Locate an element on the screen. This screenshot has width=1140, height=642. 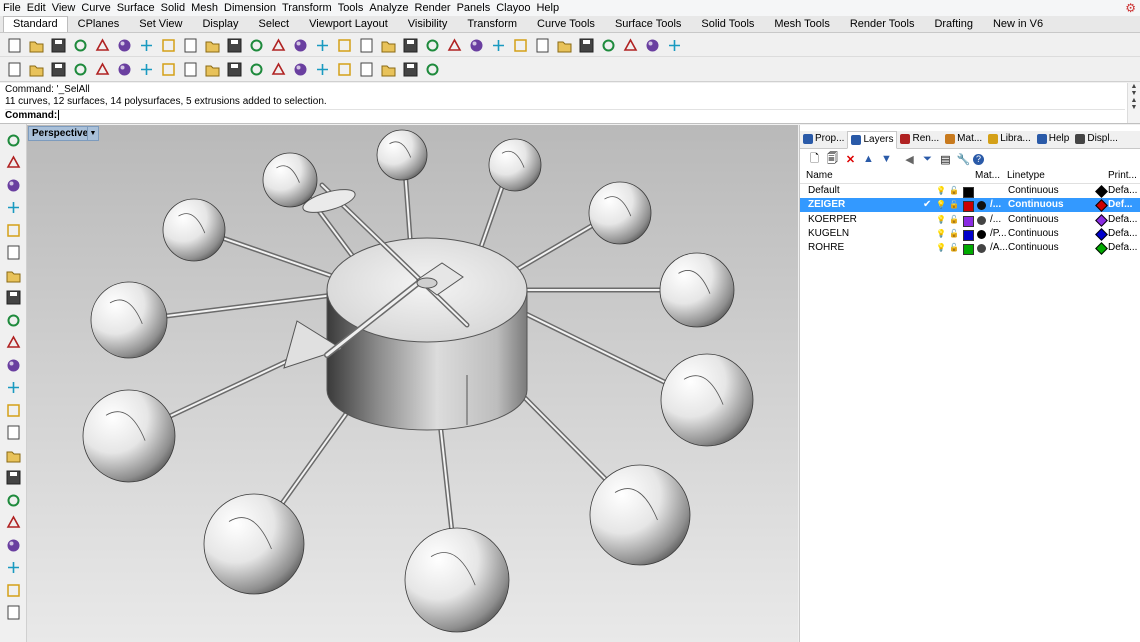
lock-icon is located at coordinates (476, 45).